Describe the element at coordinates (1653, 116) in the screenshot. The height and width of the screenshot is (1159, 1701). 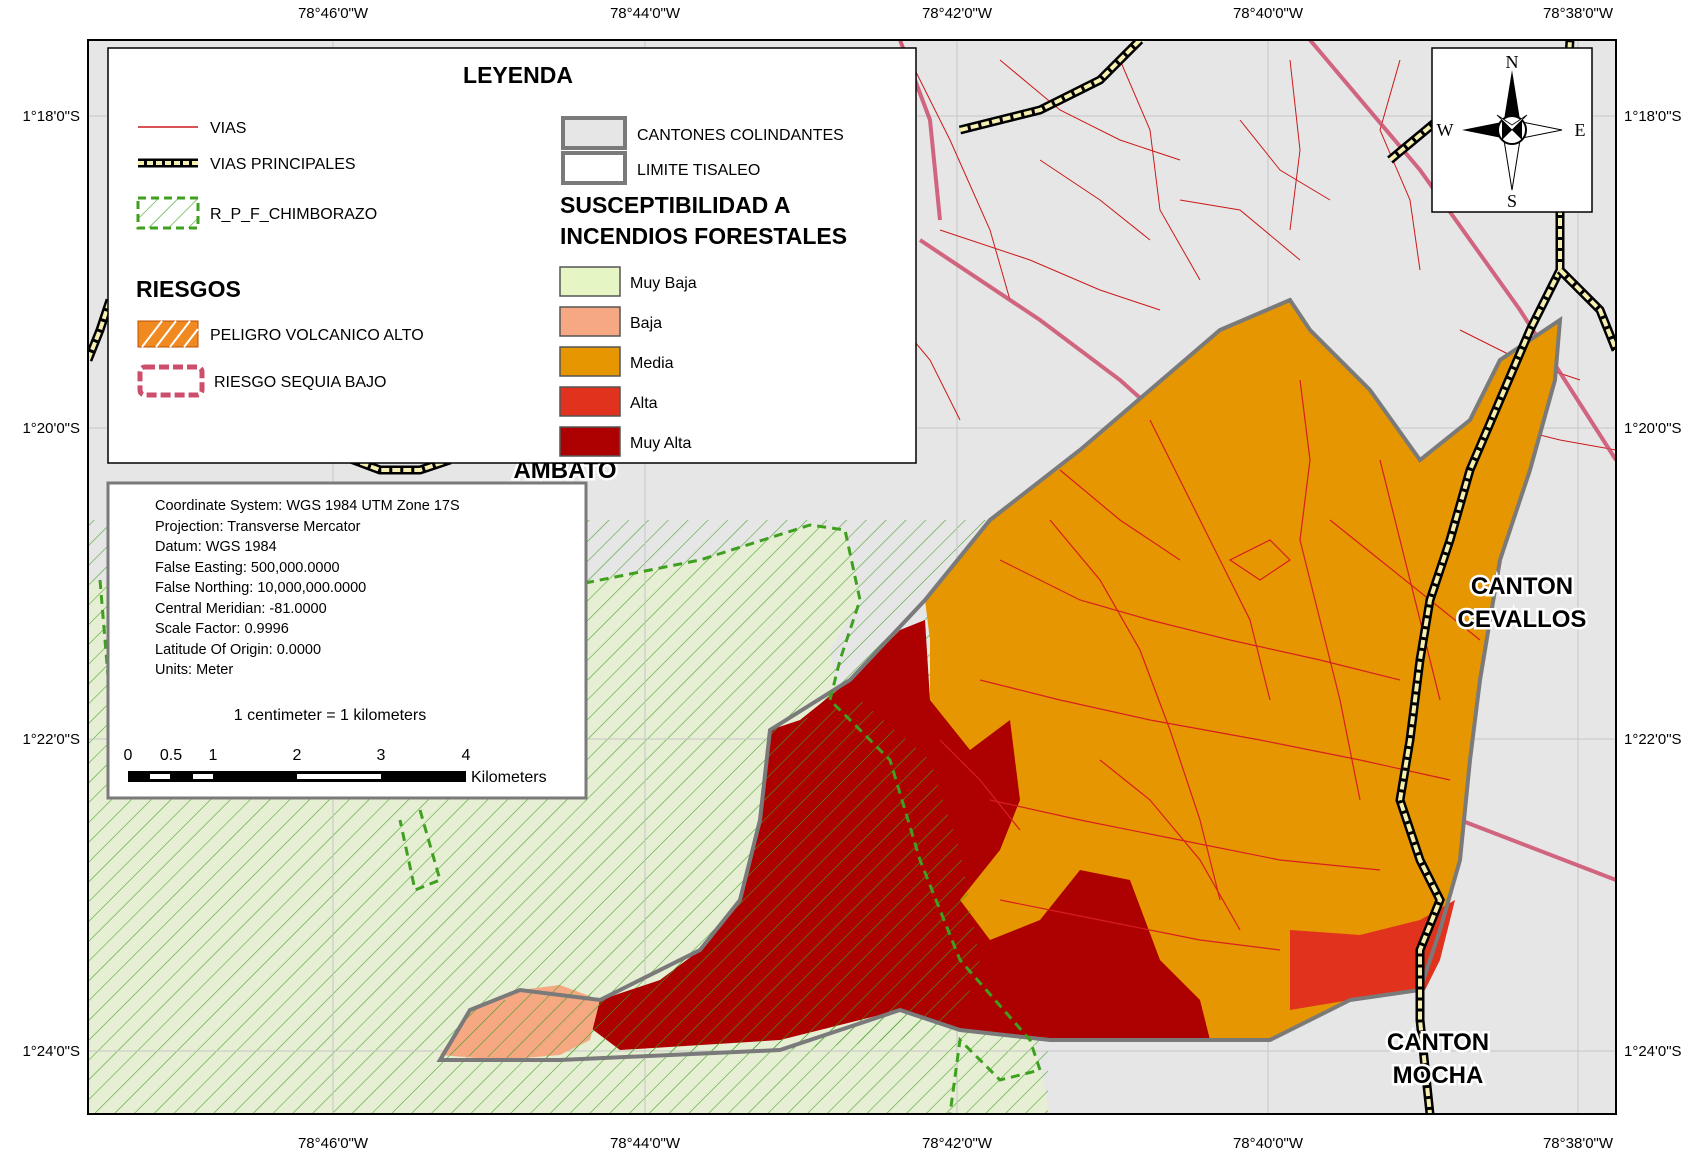
I see `coord-right-1: 1°18'0"S` at that location.